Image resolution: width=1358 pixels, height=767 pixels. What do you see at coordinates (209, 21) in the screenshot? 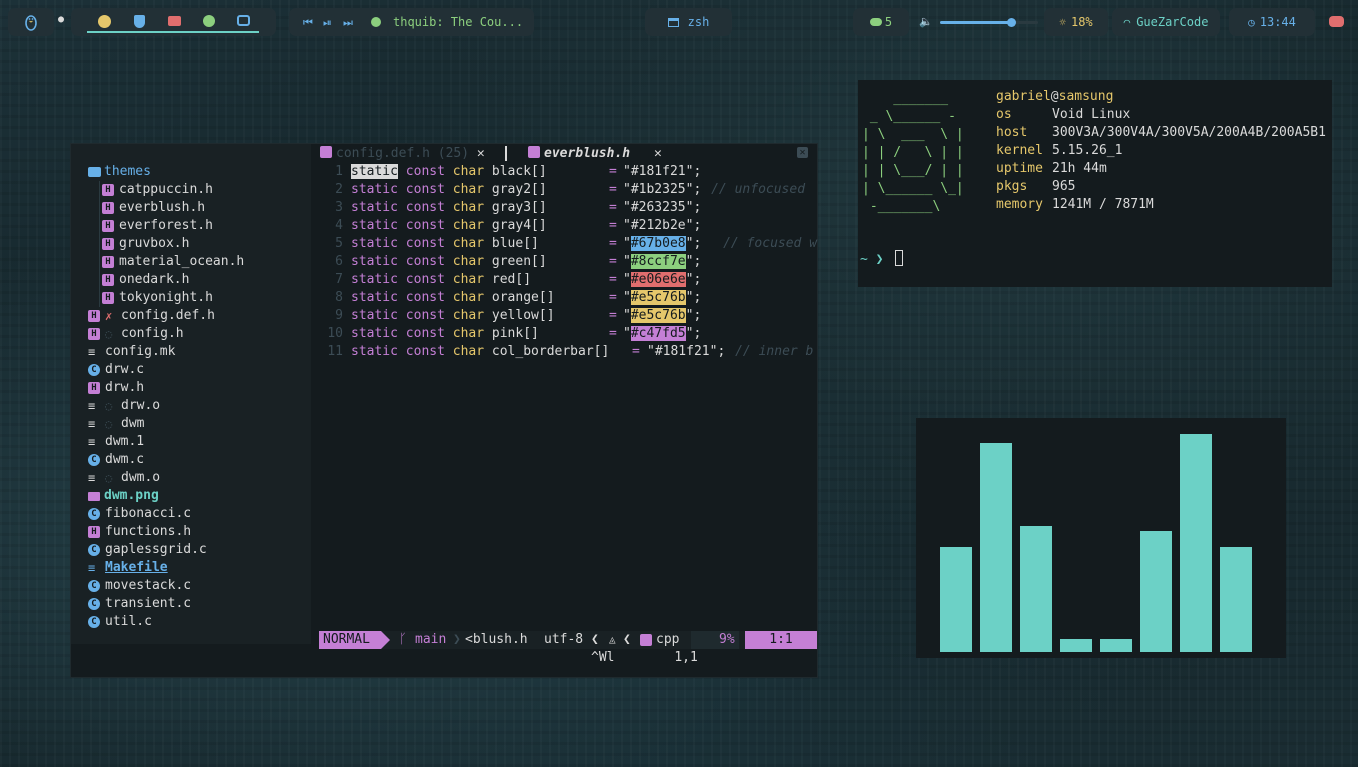
I see `spotify-icon` at bounding box center [209, 21].